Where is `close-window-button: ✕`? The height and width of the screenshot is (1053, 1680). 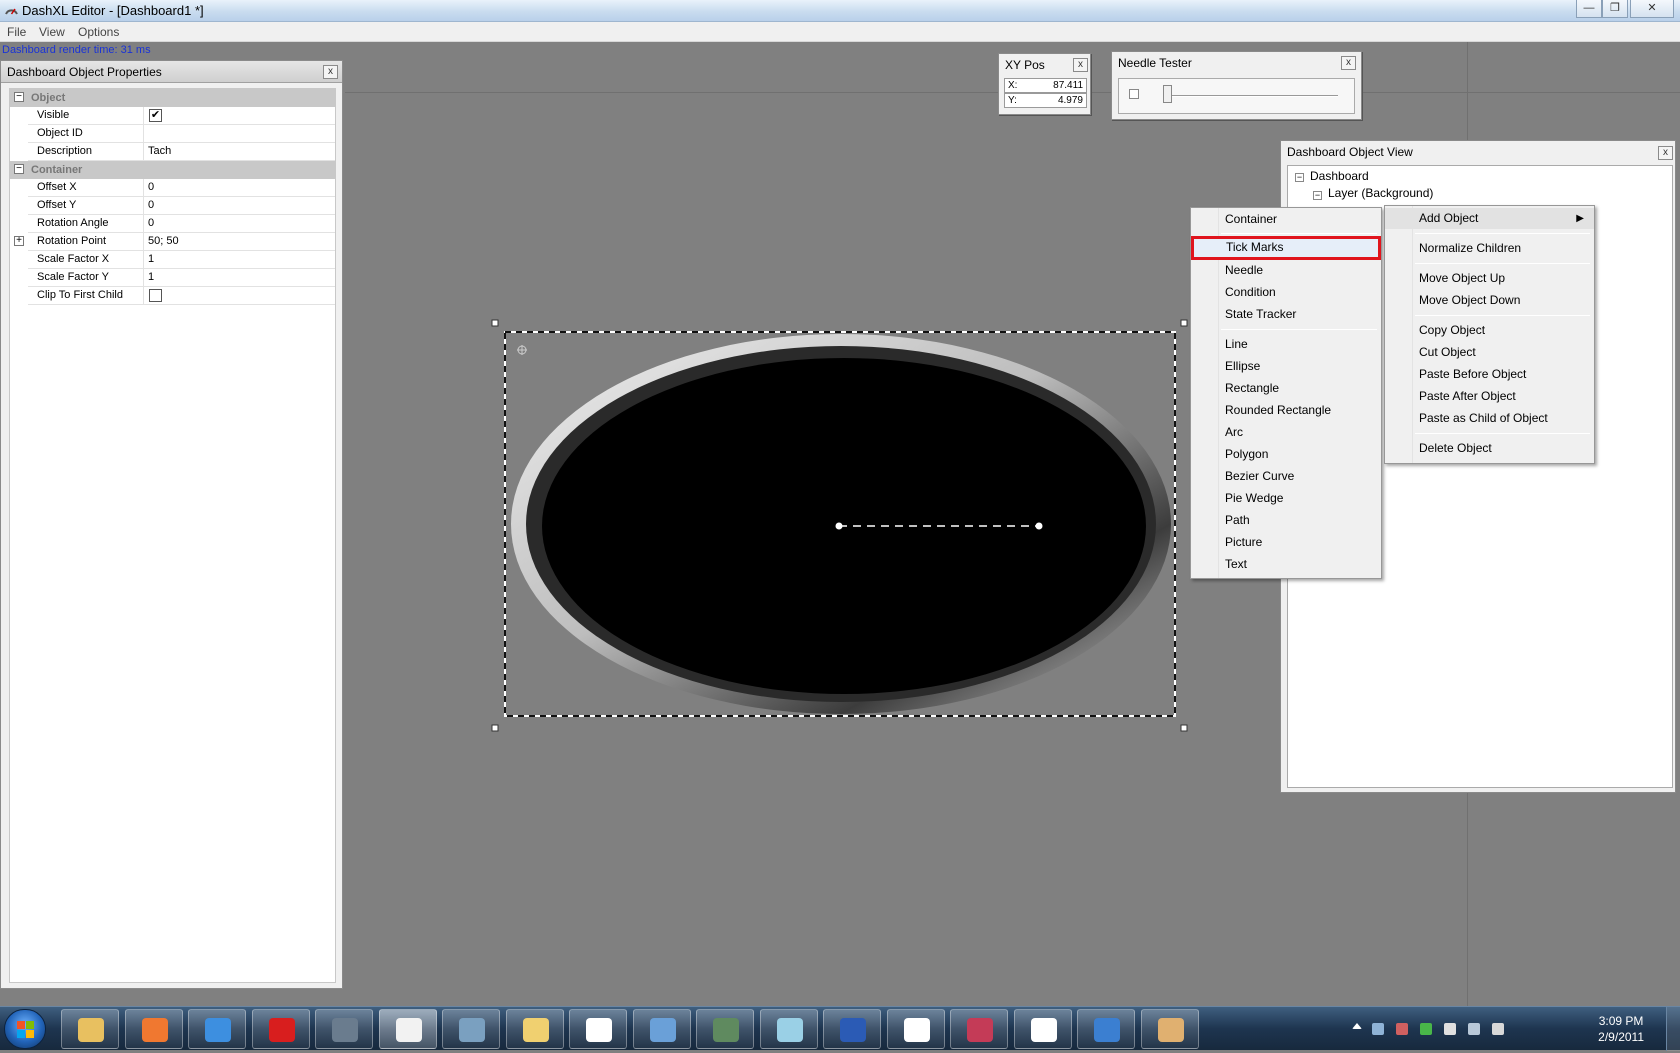
close-window-button: ✕ is located at coordinates (1652, 9).